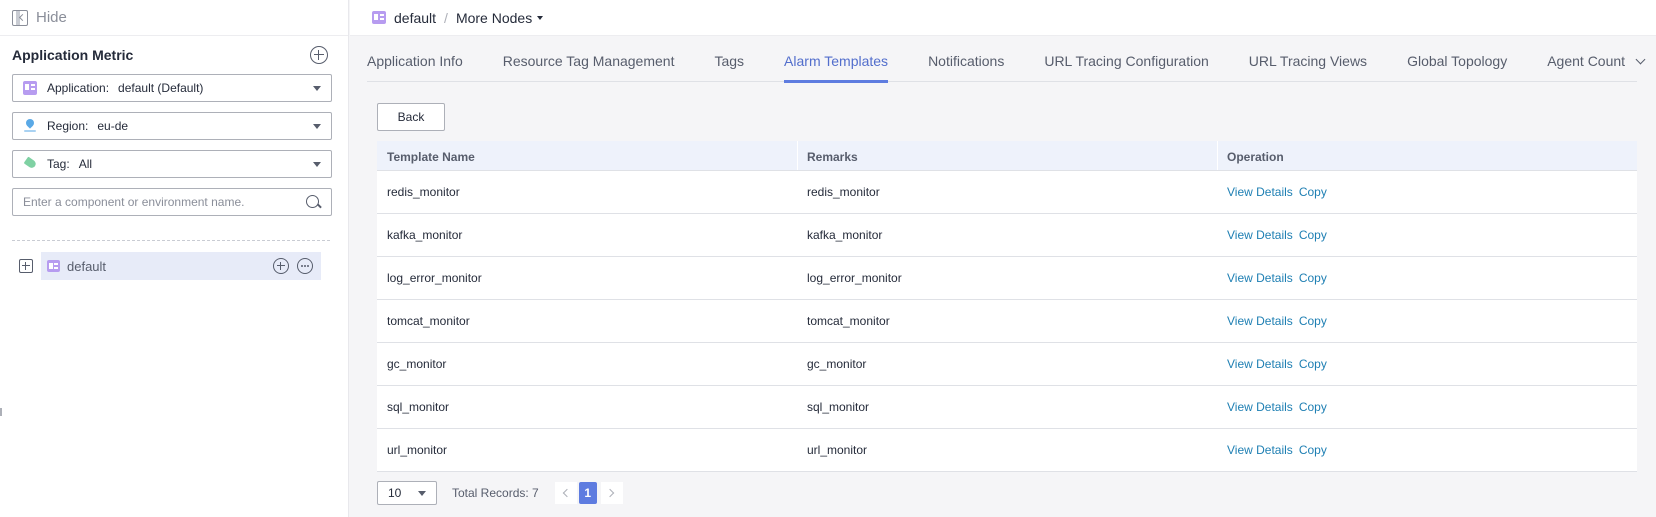 This screenshot has height=517, width=1656. I want to click on tab-resource-tag-management: Resource Tag Management, so click(589, 63).